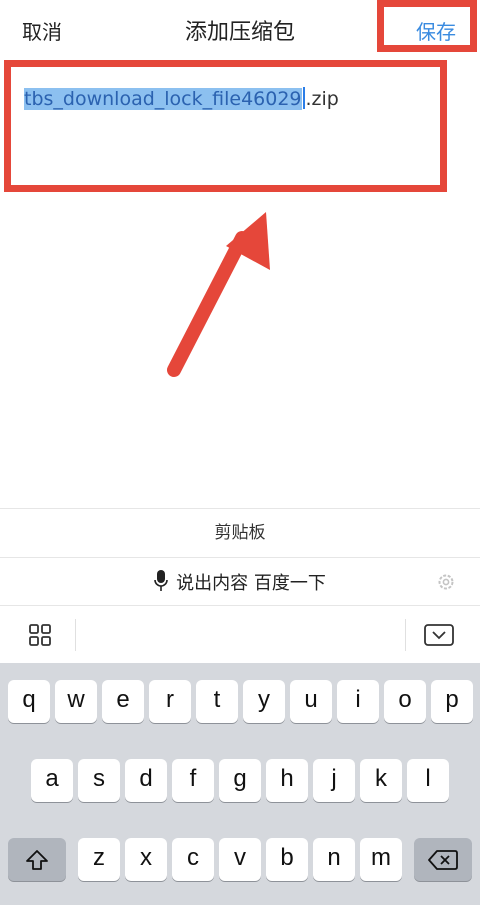  I want to click on page-title: 添加压缩包, so click(239, 32).